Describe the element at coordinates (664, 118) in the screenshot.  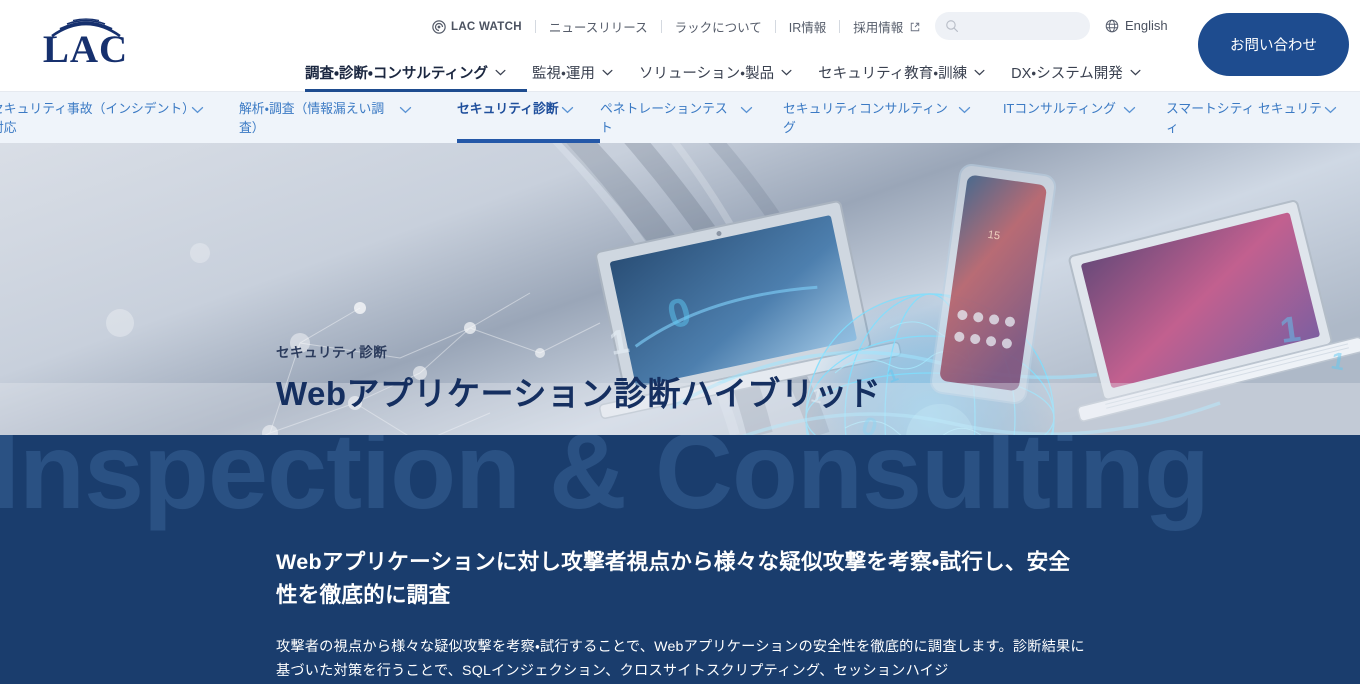
I see `subnav-item-label: ペネトレーションテスト` at that location.